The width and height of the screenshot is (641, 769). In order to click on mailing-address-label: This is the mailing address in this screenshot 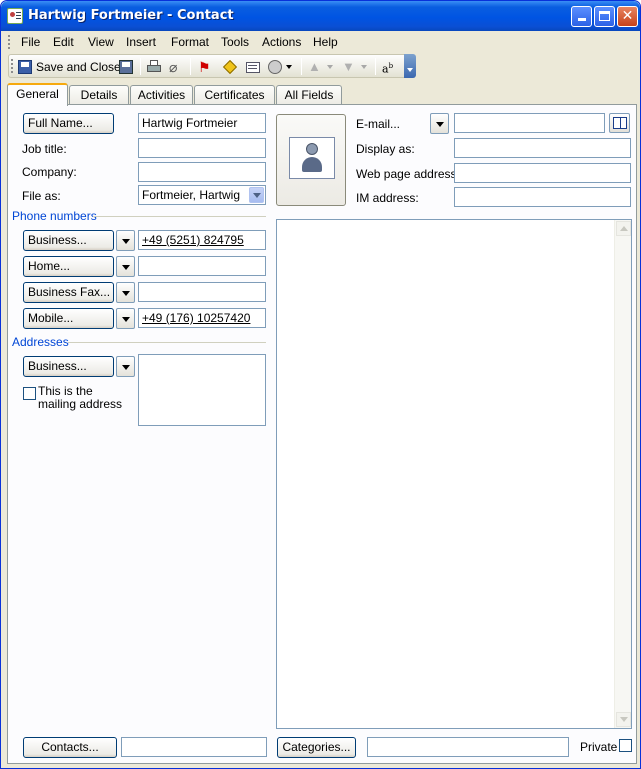, I will do `click(80, 397)`.